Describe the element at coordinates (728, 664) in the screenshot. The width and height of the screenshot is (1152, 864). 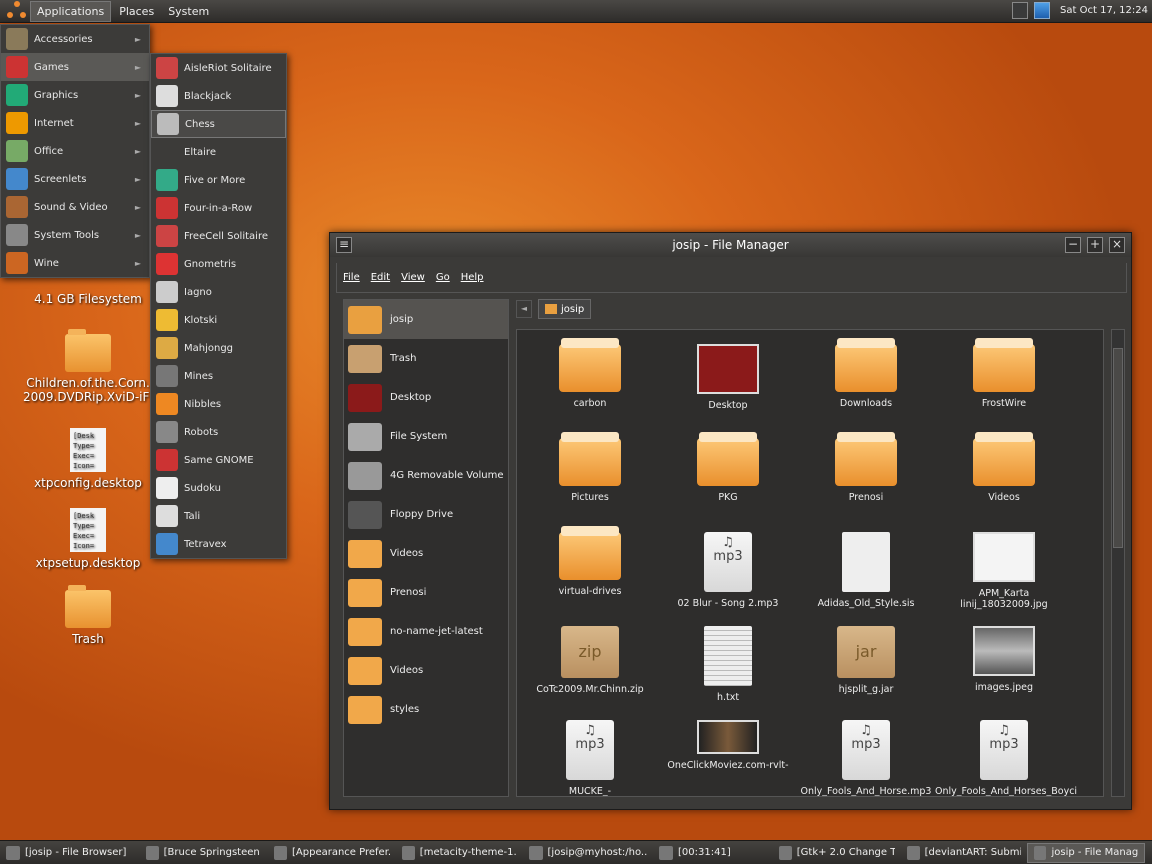
I see `file-item: h.txt` at that location.